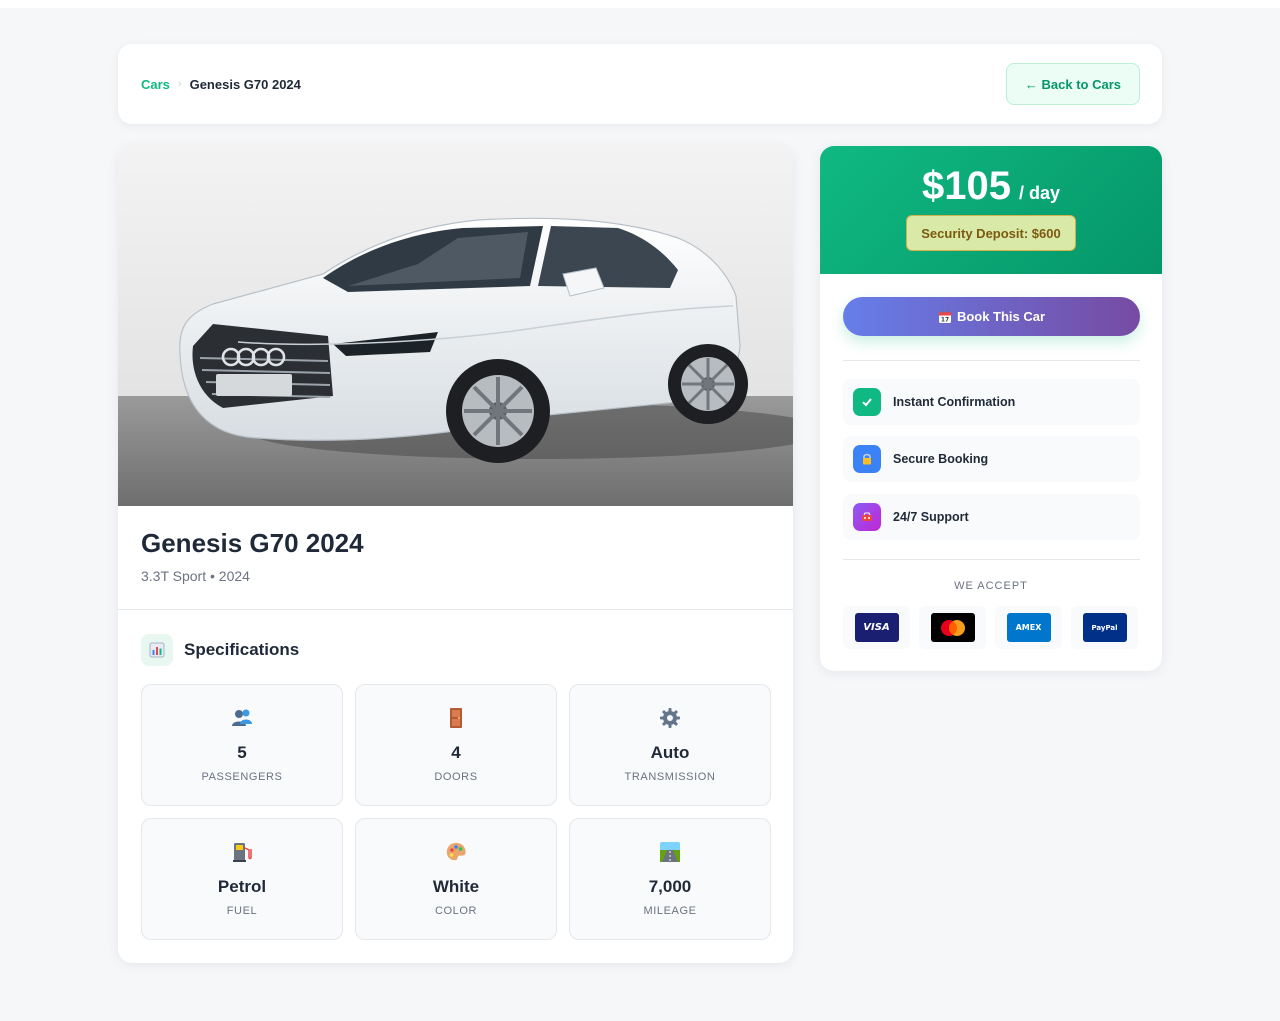  I want to click on book-this-car-button: 17 Book This Car, so click(991, 316).